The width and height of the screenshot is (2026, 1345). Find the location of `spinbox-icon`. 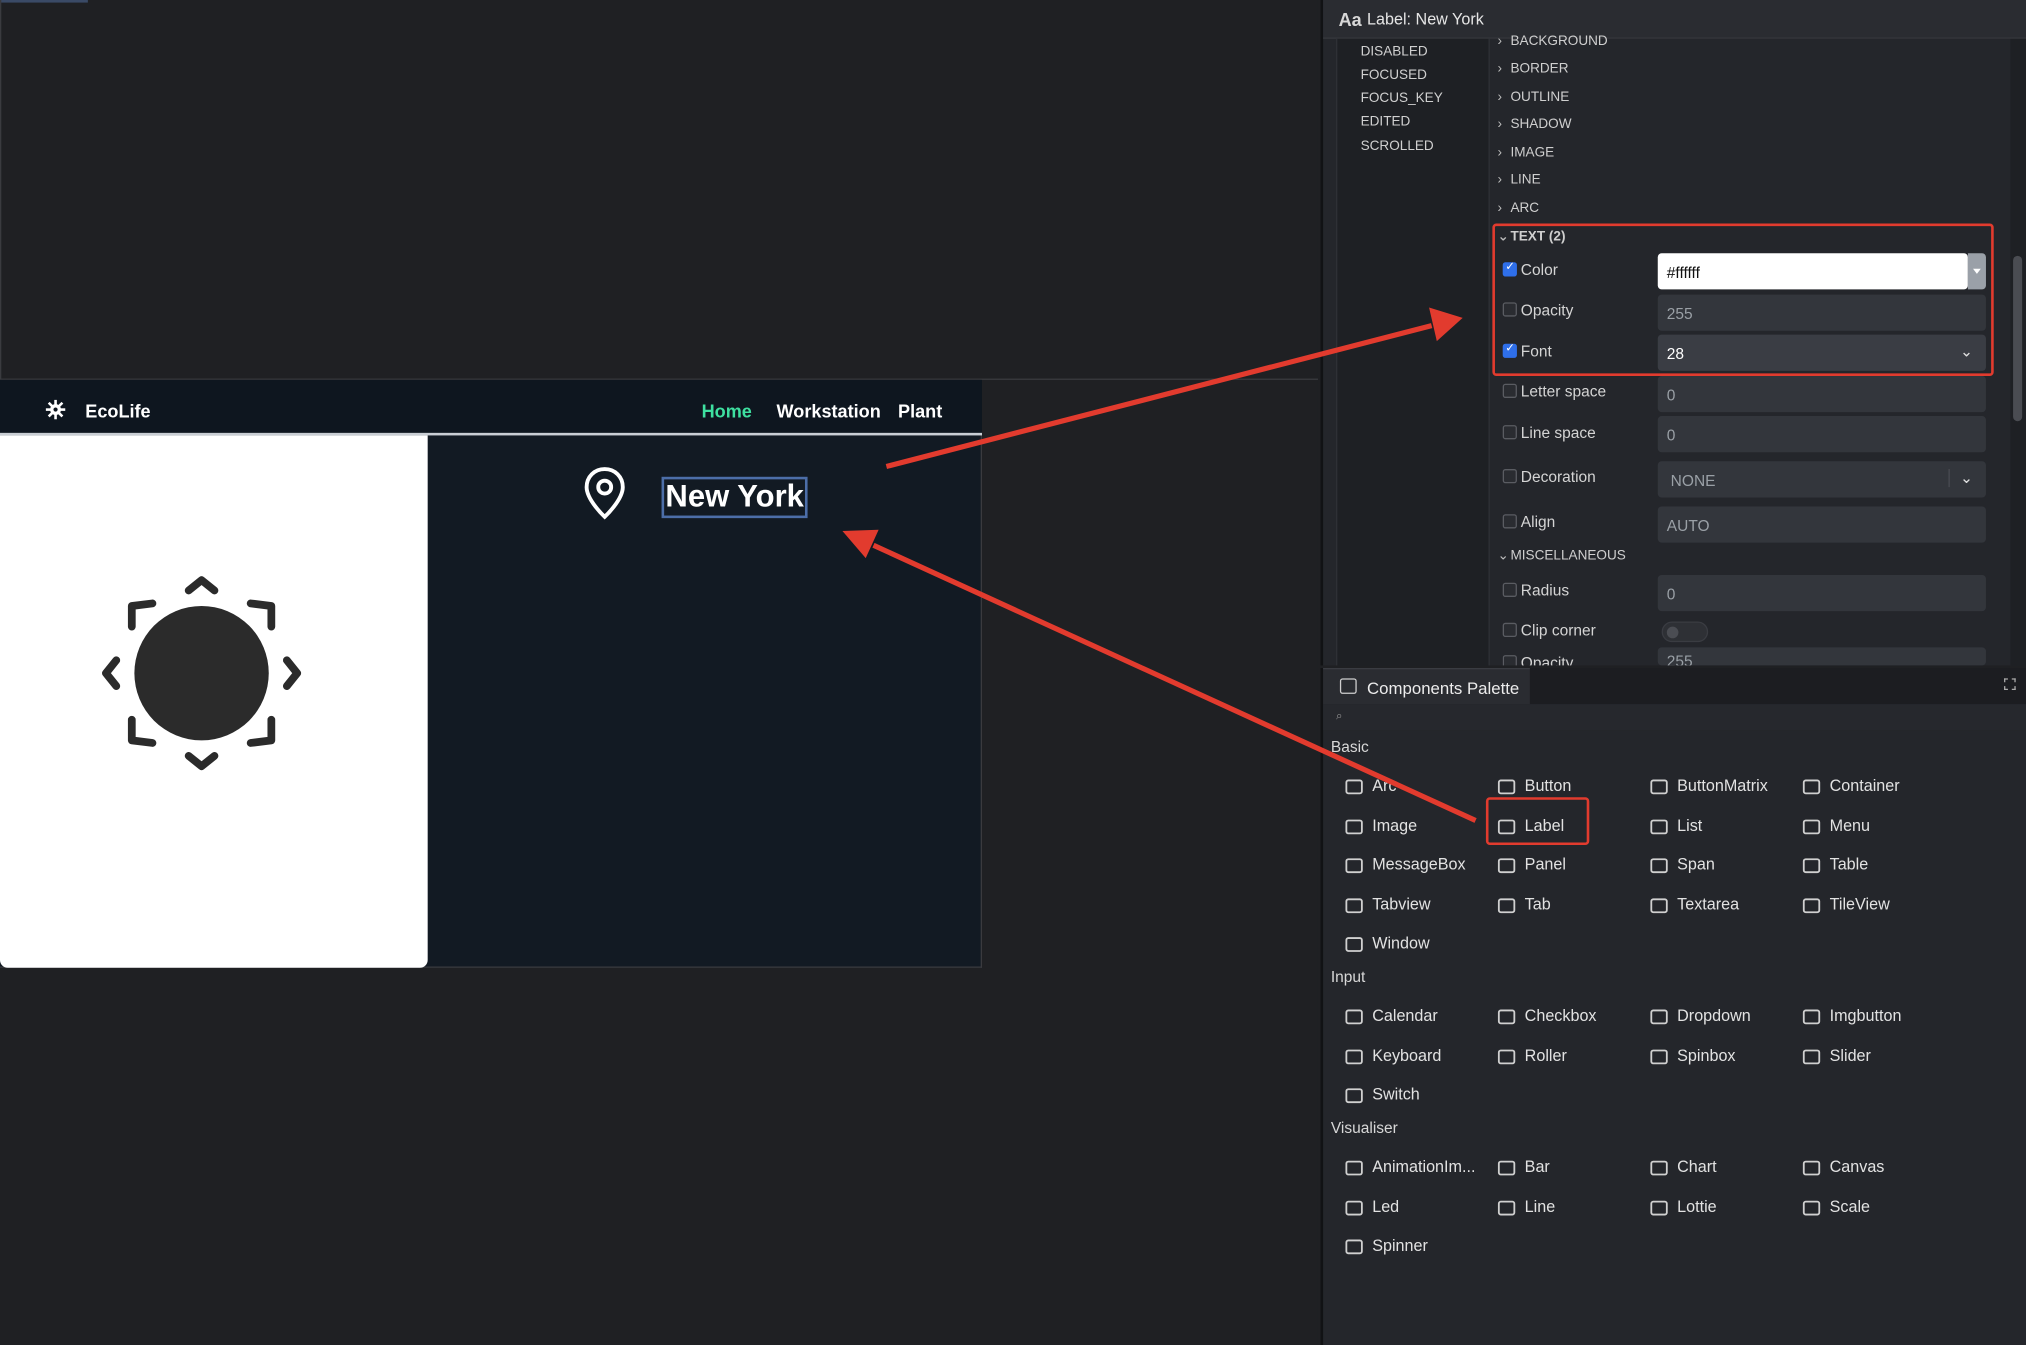

spinbox-icon is located at coordinates (1659, 1056).